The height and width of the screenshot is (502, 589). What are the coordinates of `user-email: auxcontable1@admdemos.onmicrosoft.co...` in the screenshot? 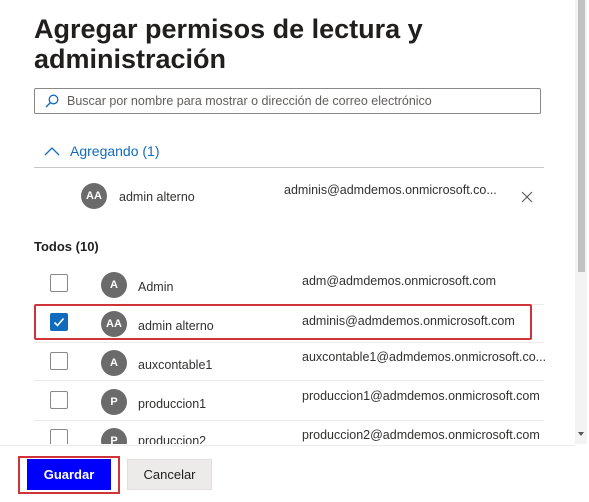 It's located at (424, 357).